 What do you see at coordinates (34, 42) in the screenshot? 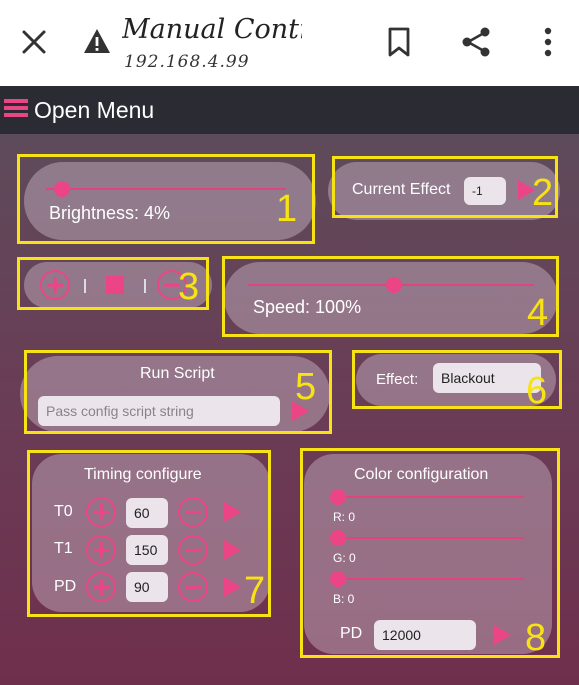
I see `close-icon` at bounding box center [34, 42].